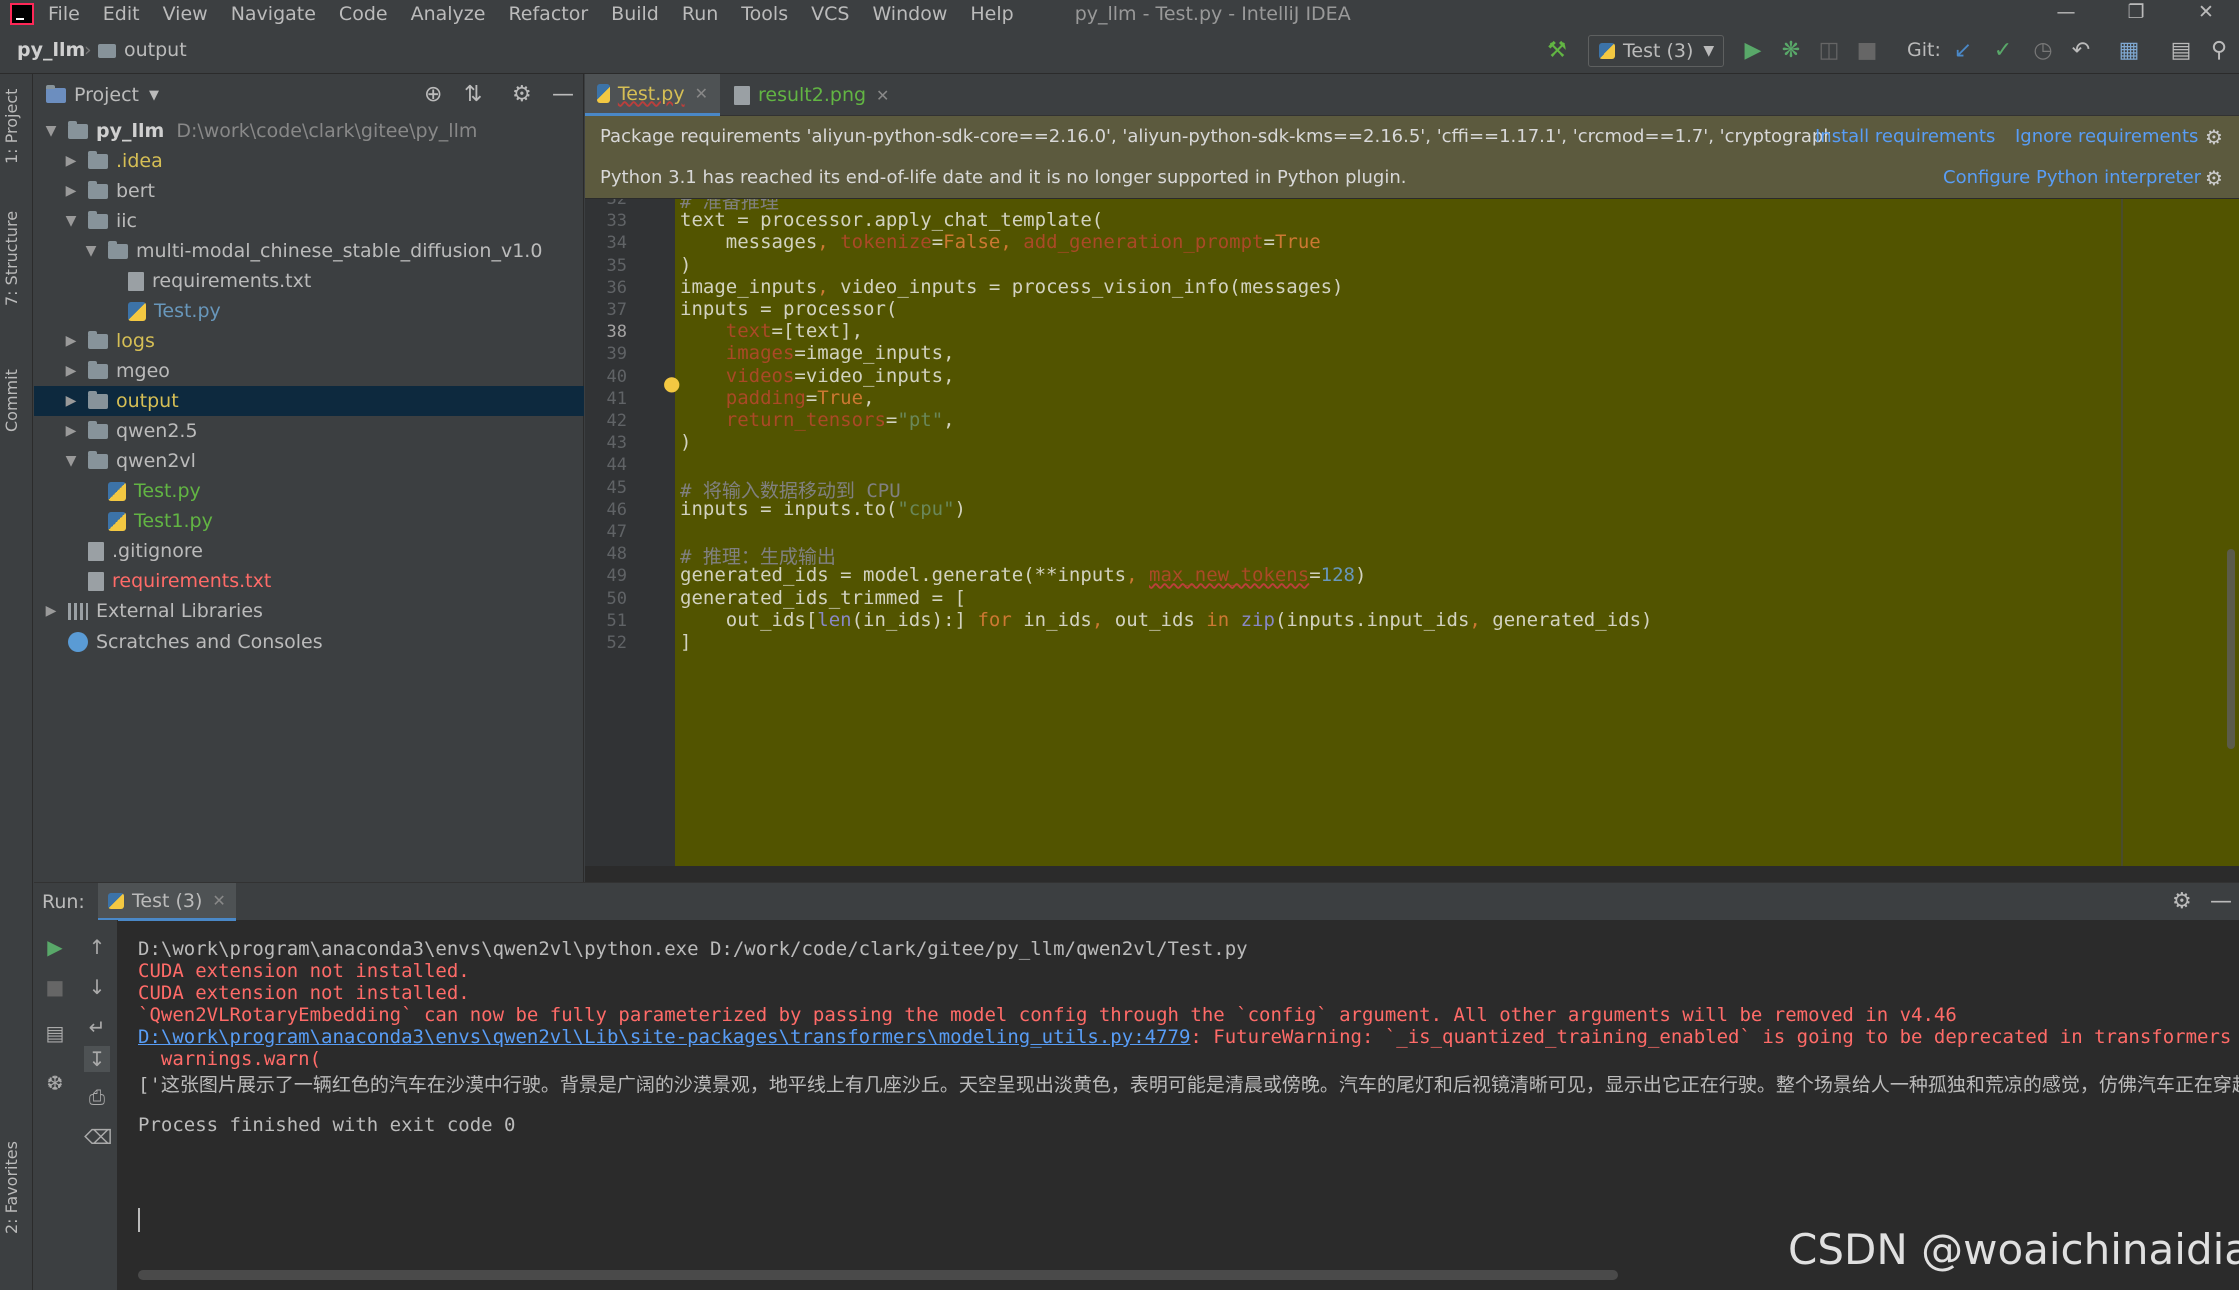 Image resolution: width=2239 pixels, height=1290 pixels. I want to click on git-rollback-icon: ↶, so click(2081, 51).